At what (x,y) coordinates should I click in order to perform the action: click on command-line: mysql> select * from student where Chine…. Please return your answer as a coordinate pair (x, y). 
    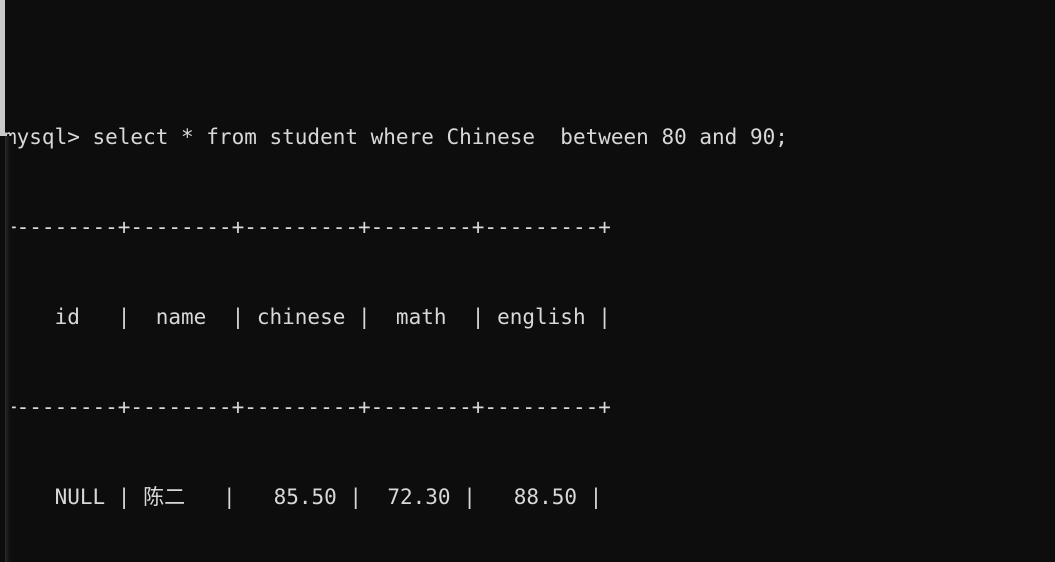
    Looking at the image, I should click on (427, 137).